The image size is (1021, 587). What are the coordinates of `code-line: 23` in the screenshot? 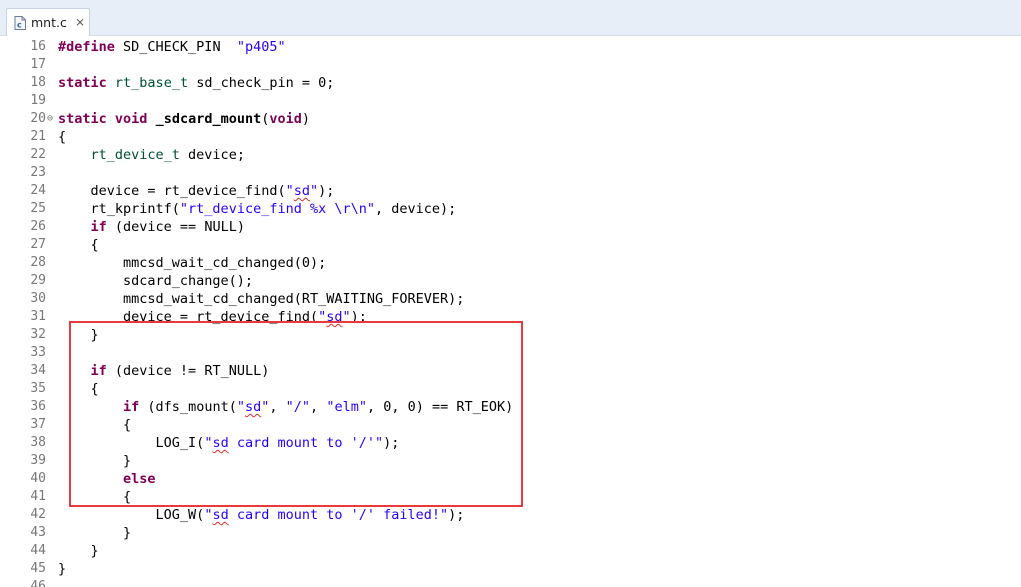 It's located at (510, 173).